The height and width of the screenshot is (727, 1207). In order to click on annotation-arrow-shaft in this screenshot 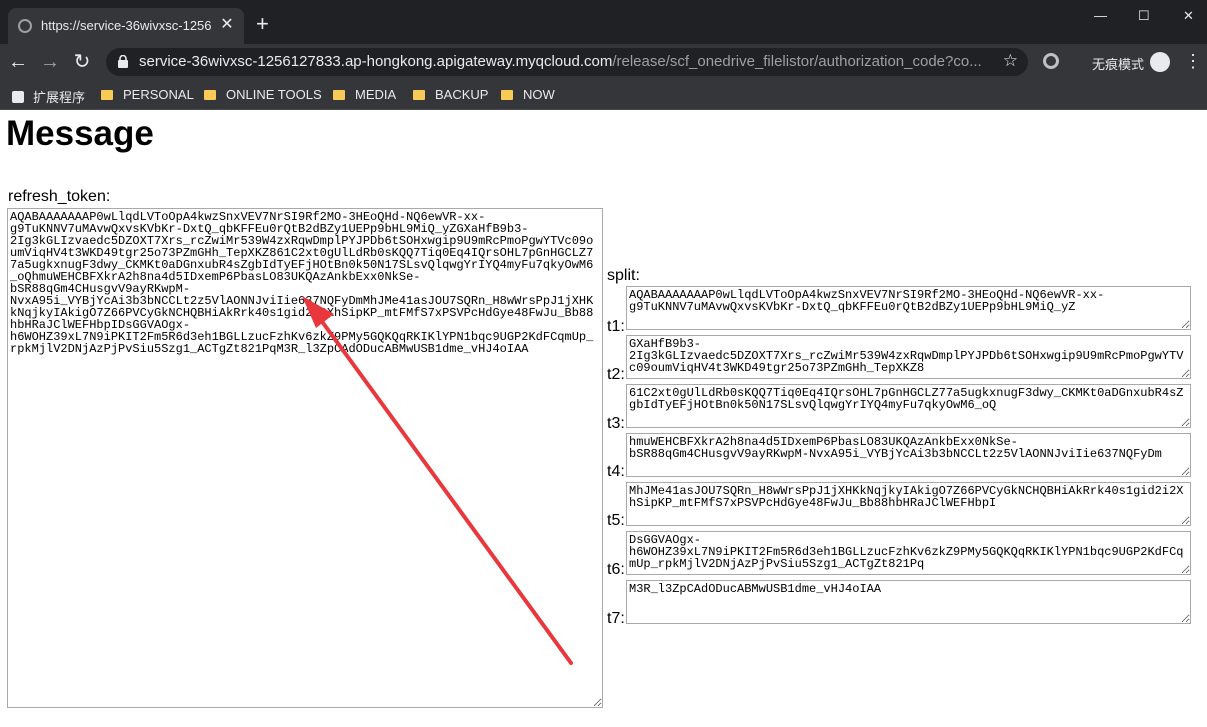, I will do `click(444, 489)`.